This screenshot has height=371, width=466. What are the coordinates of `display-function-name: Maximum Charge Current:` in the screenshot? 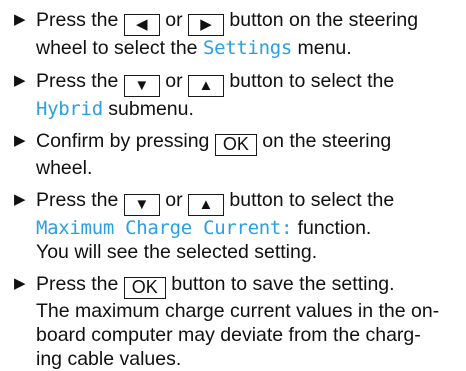 It's located at (164, 228).